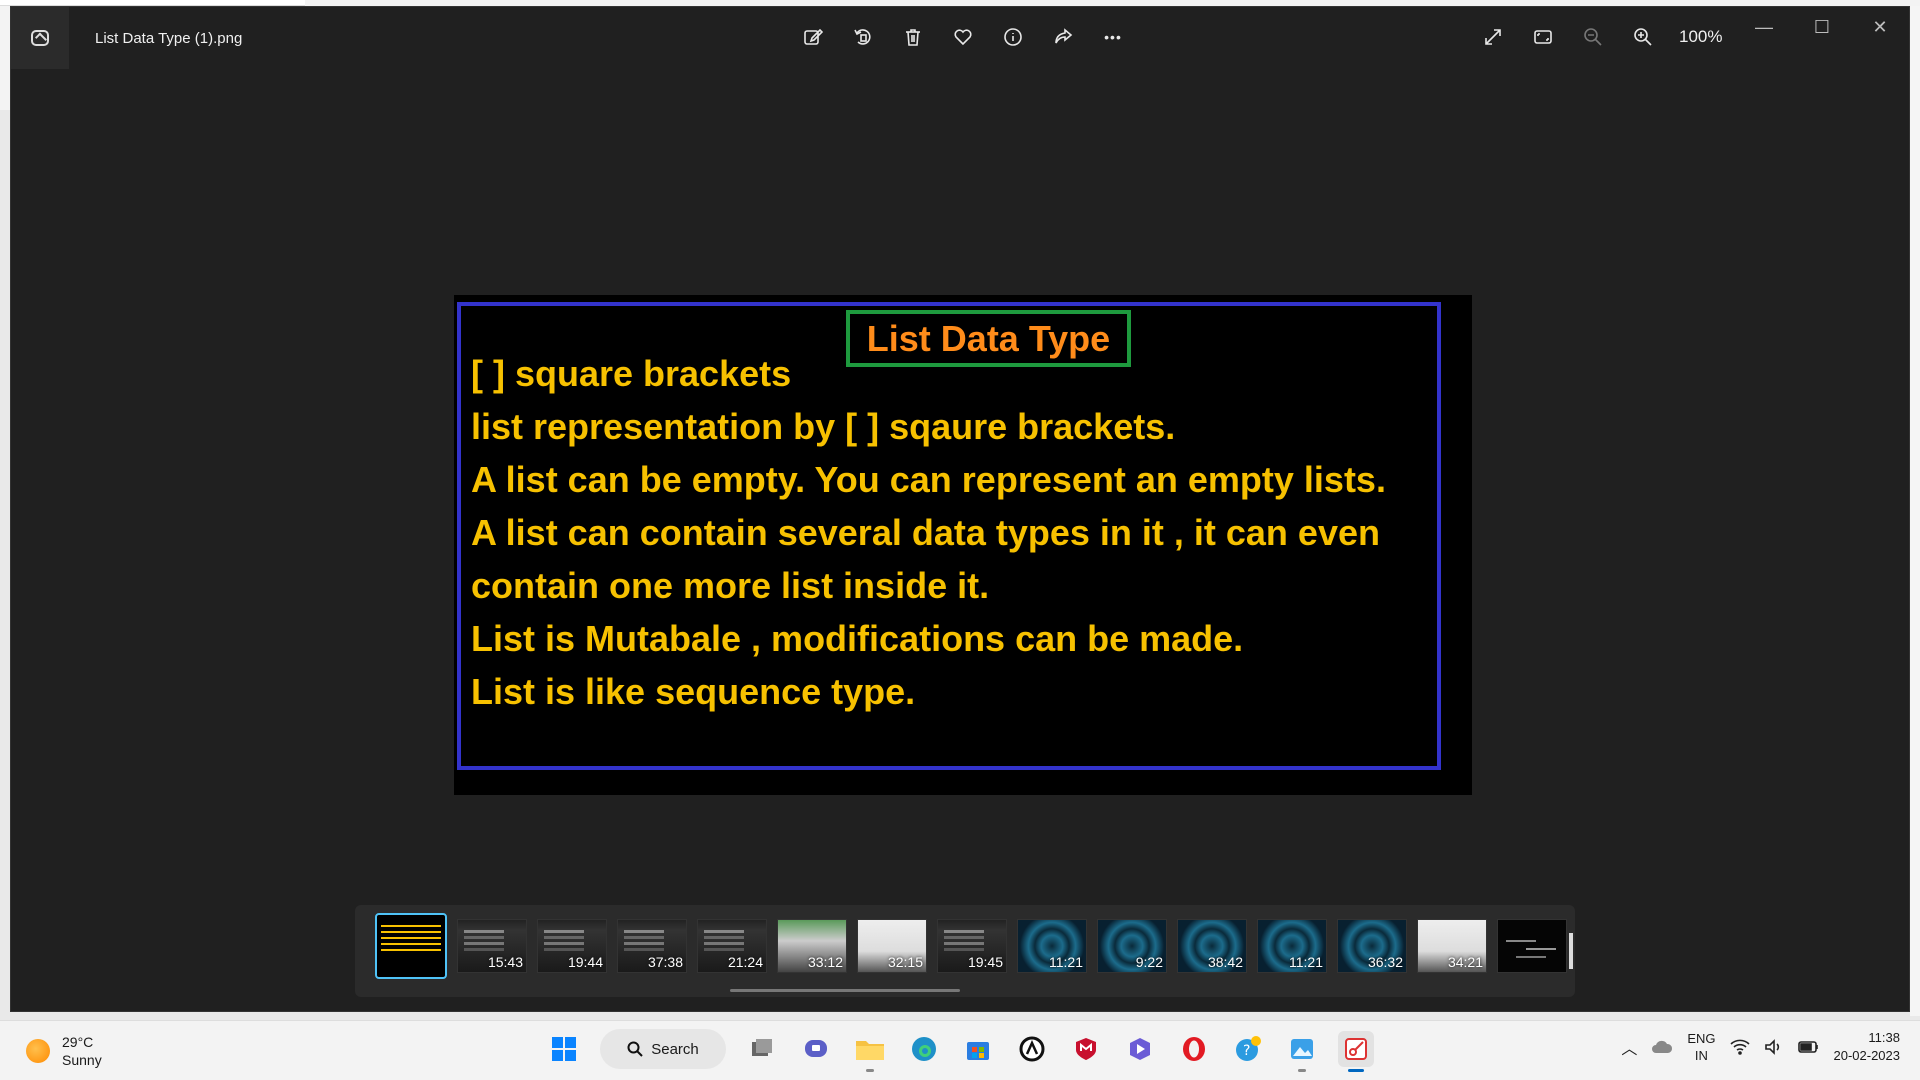 This screenshot has height=1080, width=1920. What do you see at coordinates (572, 946) in the screenshot?
I see `thumbnail: 19:44` at bounding box center [572, 946].